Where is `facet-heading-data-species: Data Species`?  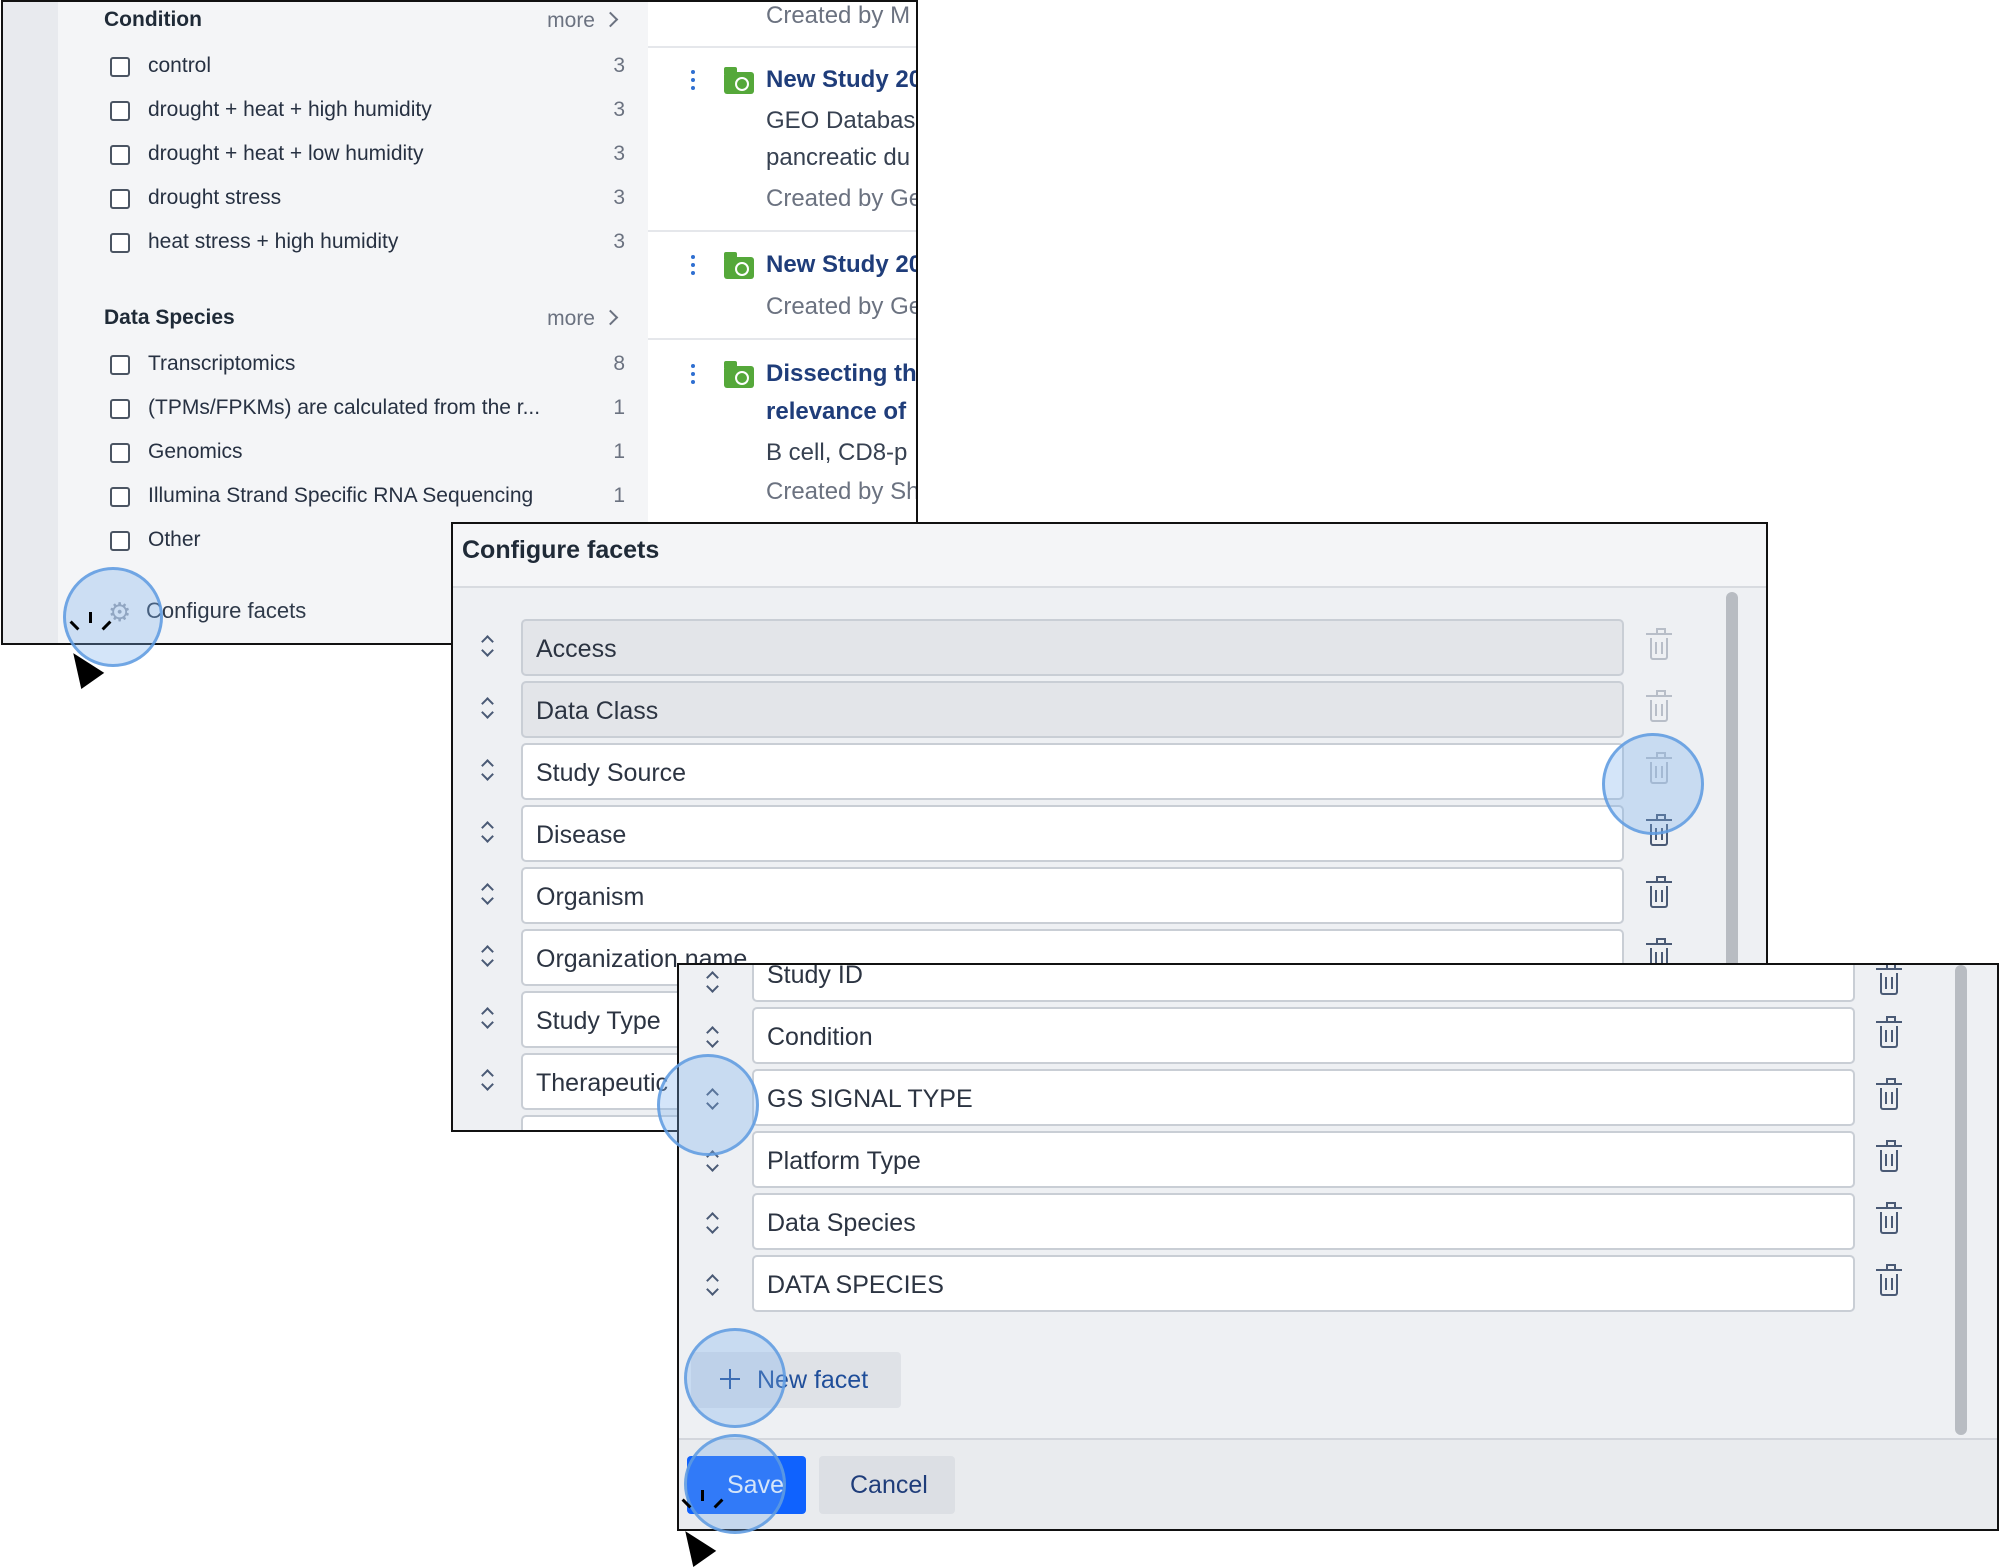
facet-heading-data-species: Data Species is located at coordinates (169, 317).